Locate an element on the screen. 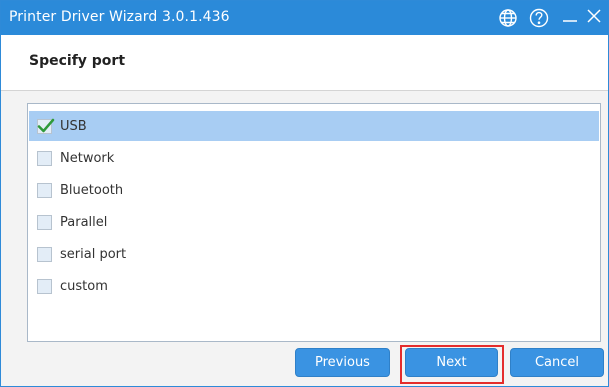  port-option-network: Network is located at coordinates (314, 158).